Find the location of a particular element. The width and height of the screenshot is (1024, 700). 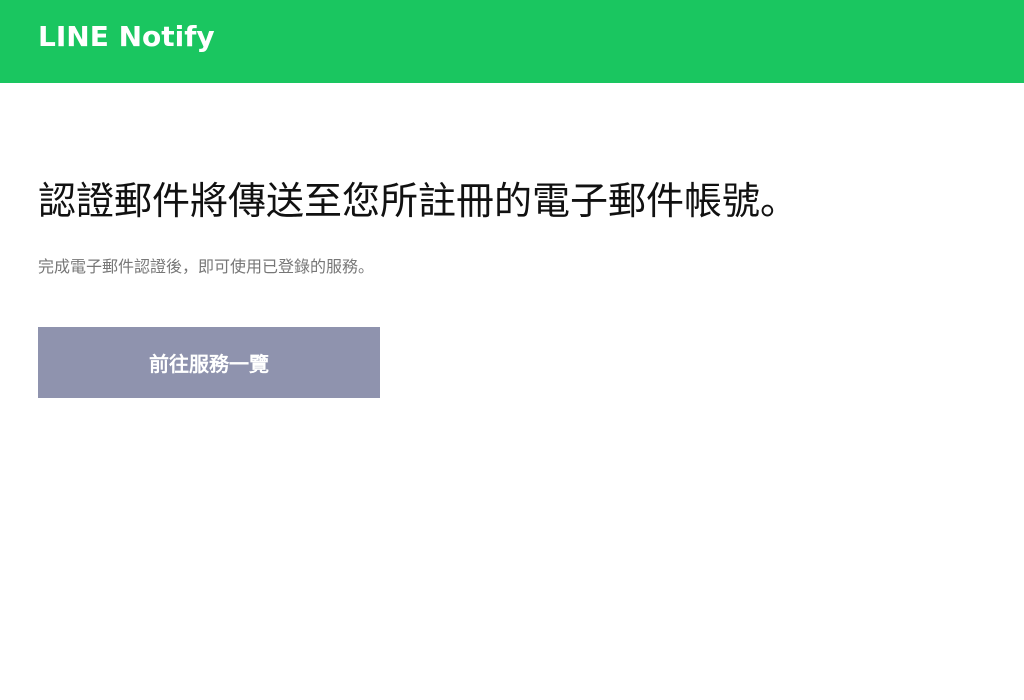

page-title: 認證郵件將傳送至您所註冊的電子郵件帳號。 is located at coordinates (418, 201).